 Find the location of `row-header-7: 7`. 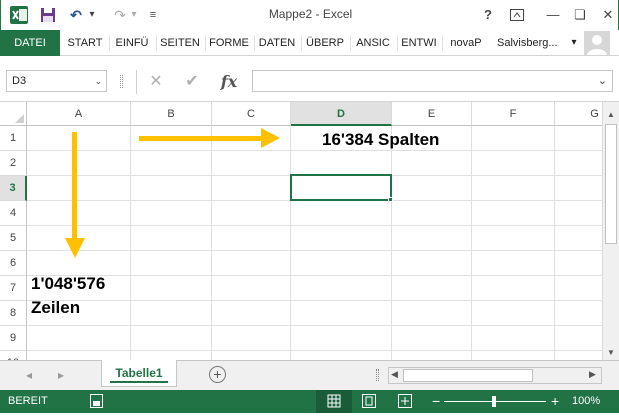

row-header-7: 7 is located at coordinates (13, 288).